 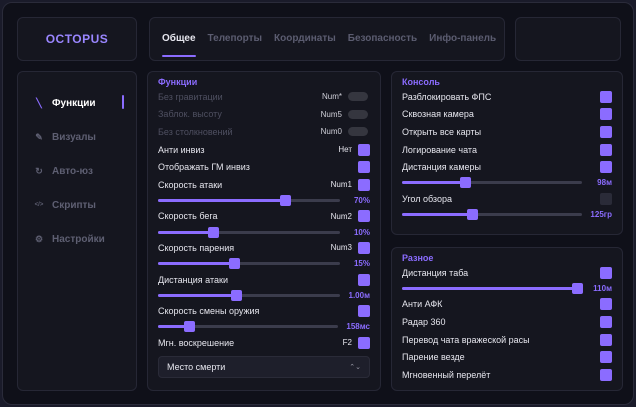 What do you see at coordinates (235, 39) in the screenshot?
I see `tab-1: Телепорты` at bounding box center [235, 39].